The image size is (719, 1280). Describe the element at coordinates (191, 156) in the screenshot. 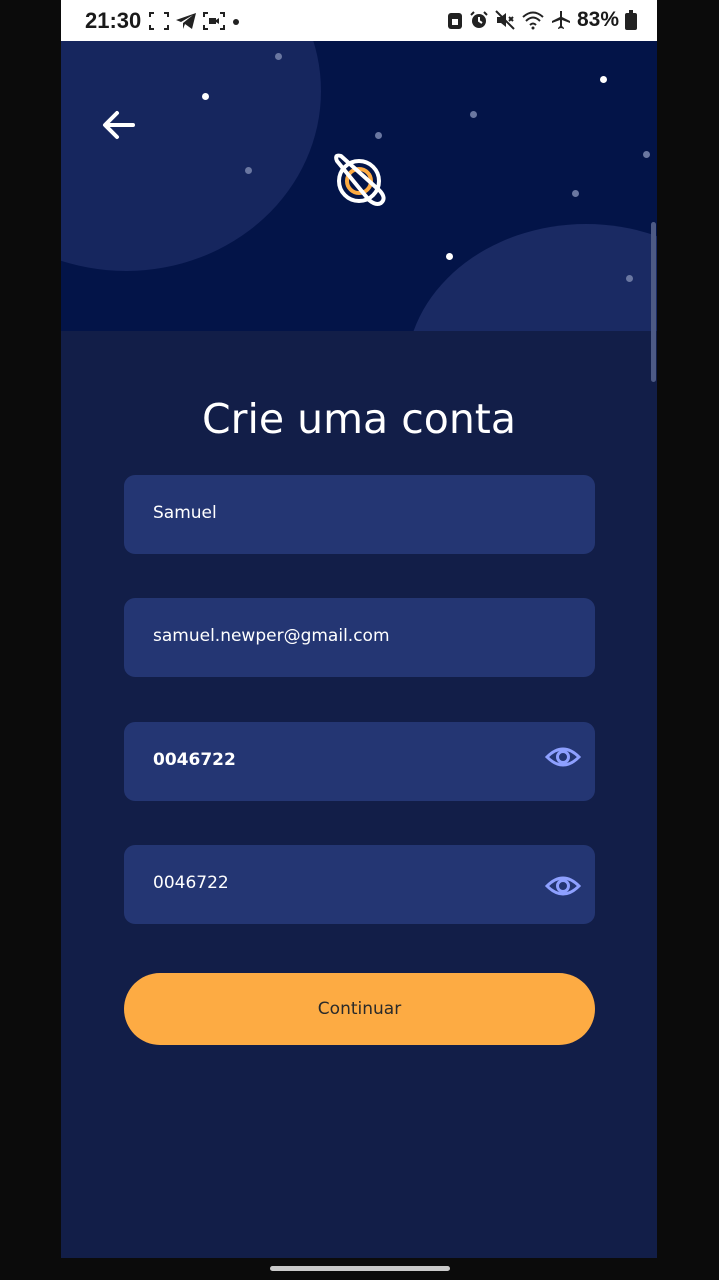

I see `background-planet-left` at that location.